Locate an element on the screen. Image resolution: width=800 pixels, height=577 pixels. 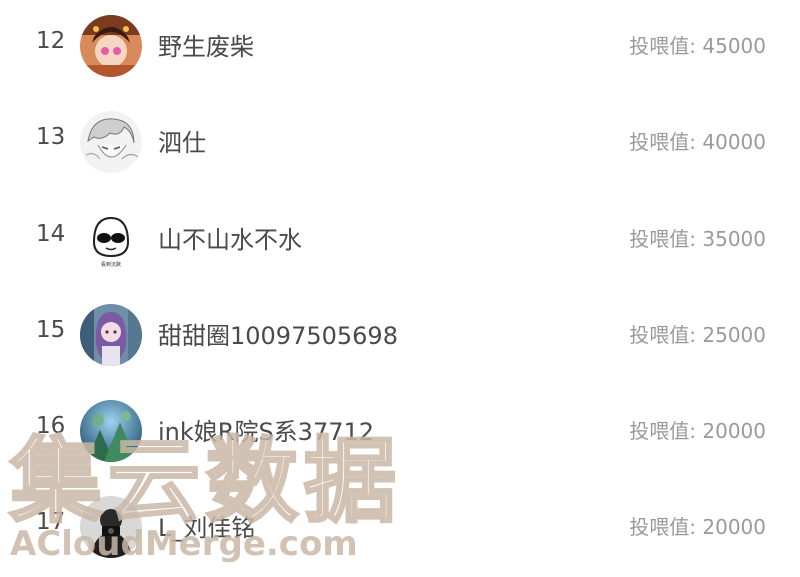
feed-value: 投喂值: 25000 is located at coordinates (697, 335).